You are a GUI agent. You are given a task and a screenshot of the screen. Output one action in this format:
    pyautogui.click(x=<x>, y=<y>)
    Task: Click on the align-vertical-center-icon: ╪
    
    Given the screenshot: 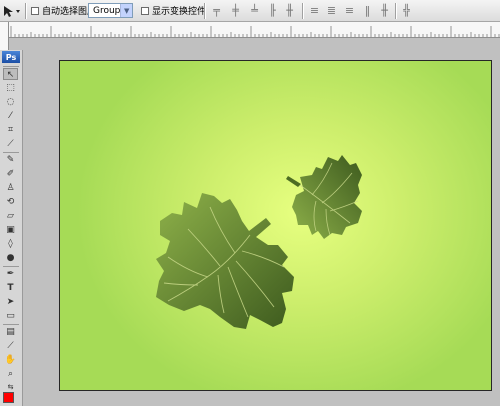 What is the action you would take?
    pyautogui.click(x=235, y=10)
    